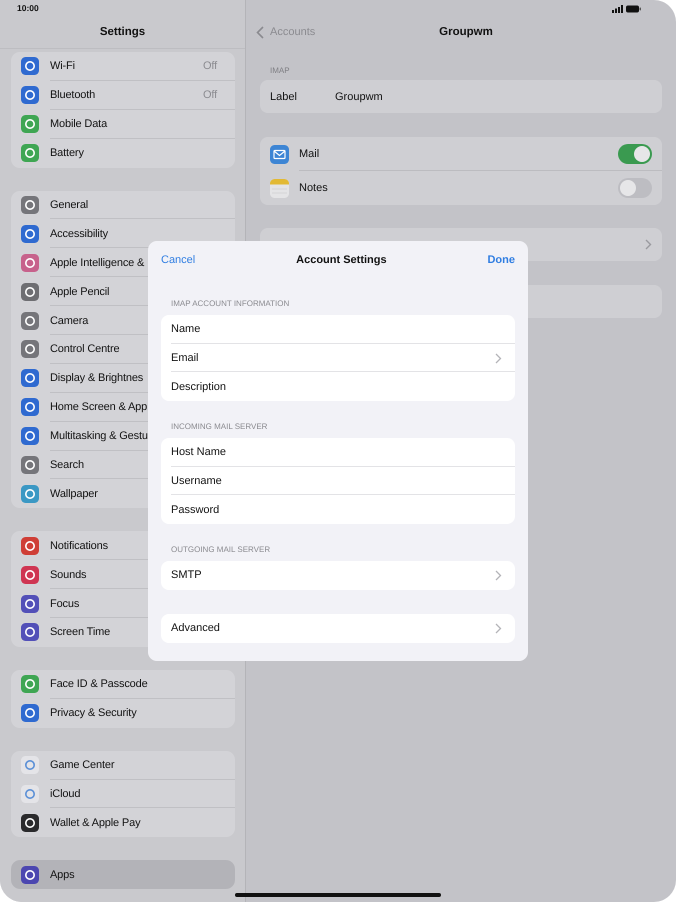 This screenshot has height=902, width=676. I want to click on section-header: IMAP, so click(280, 70).